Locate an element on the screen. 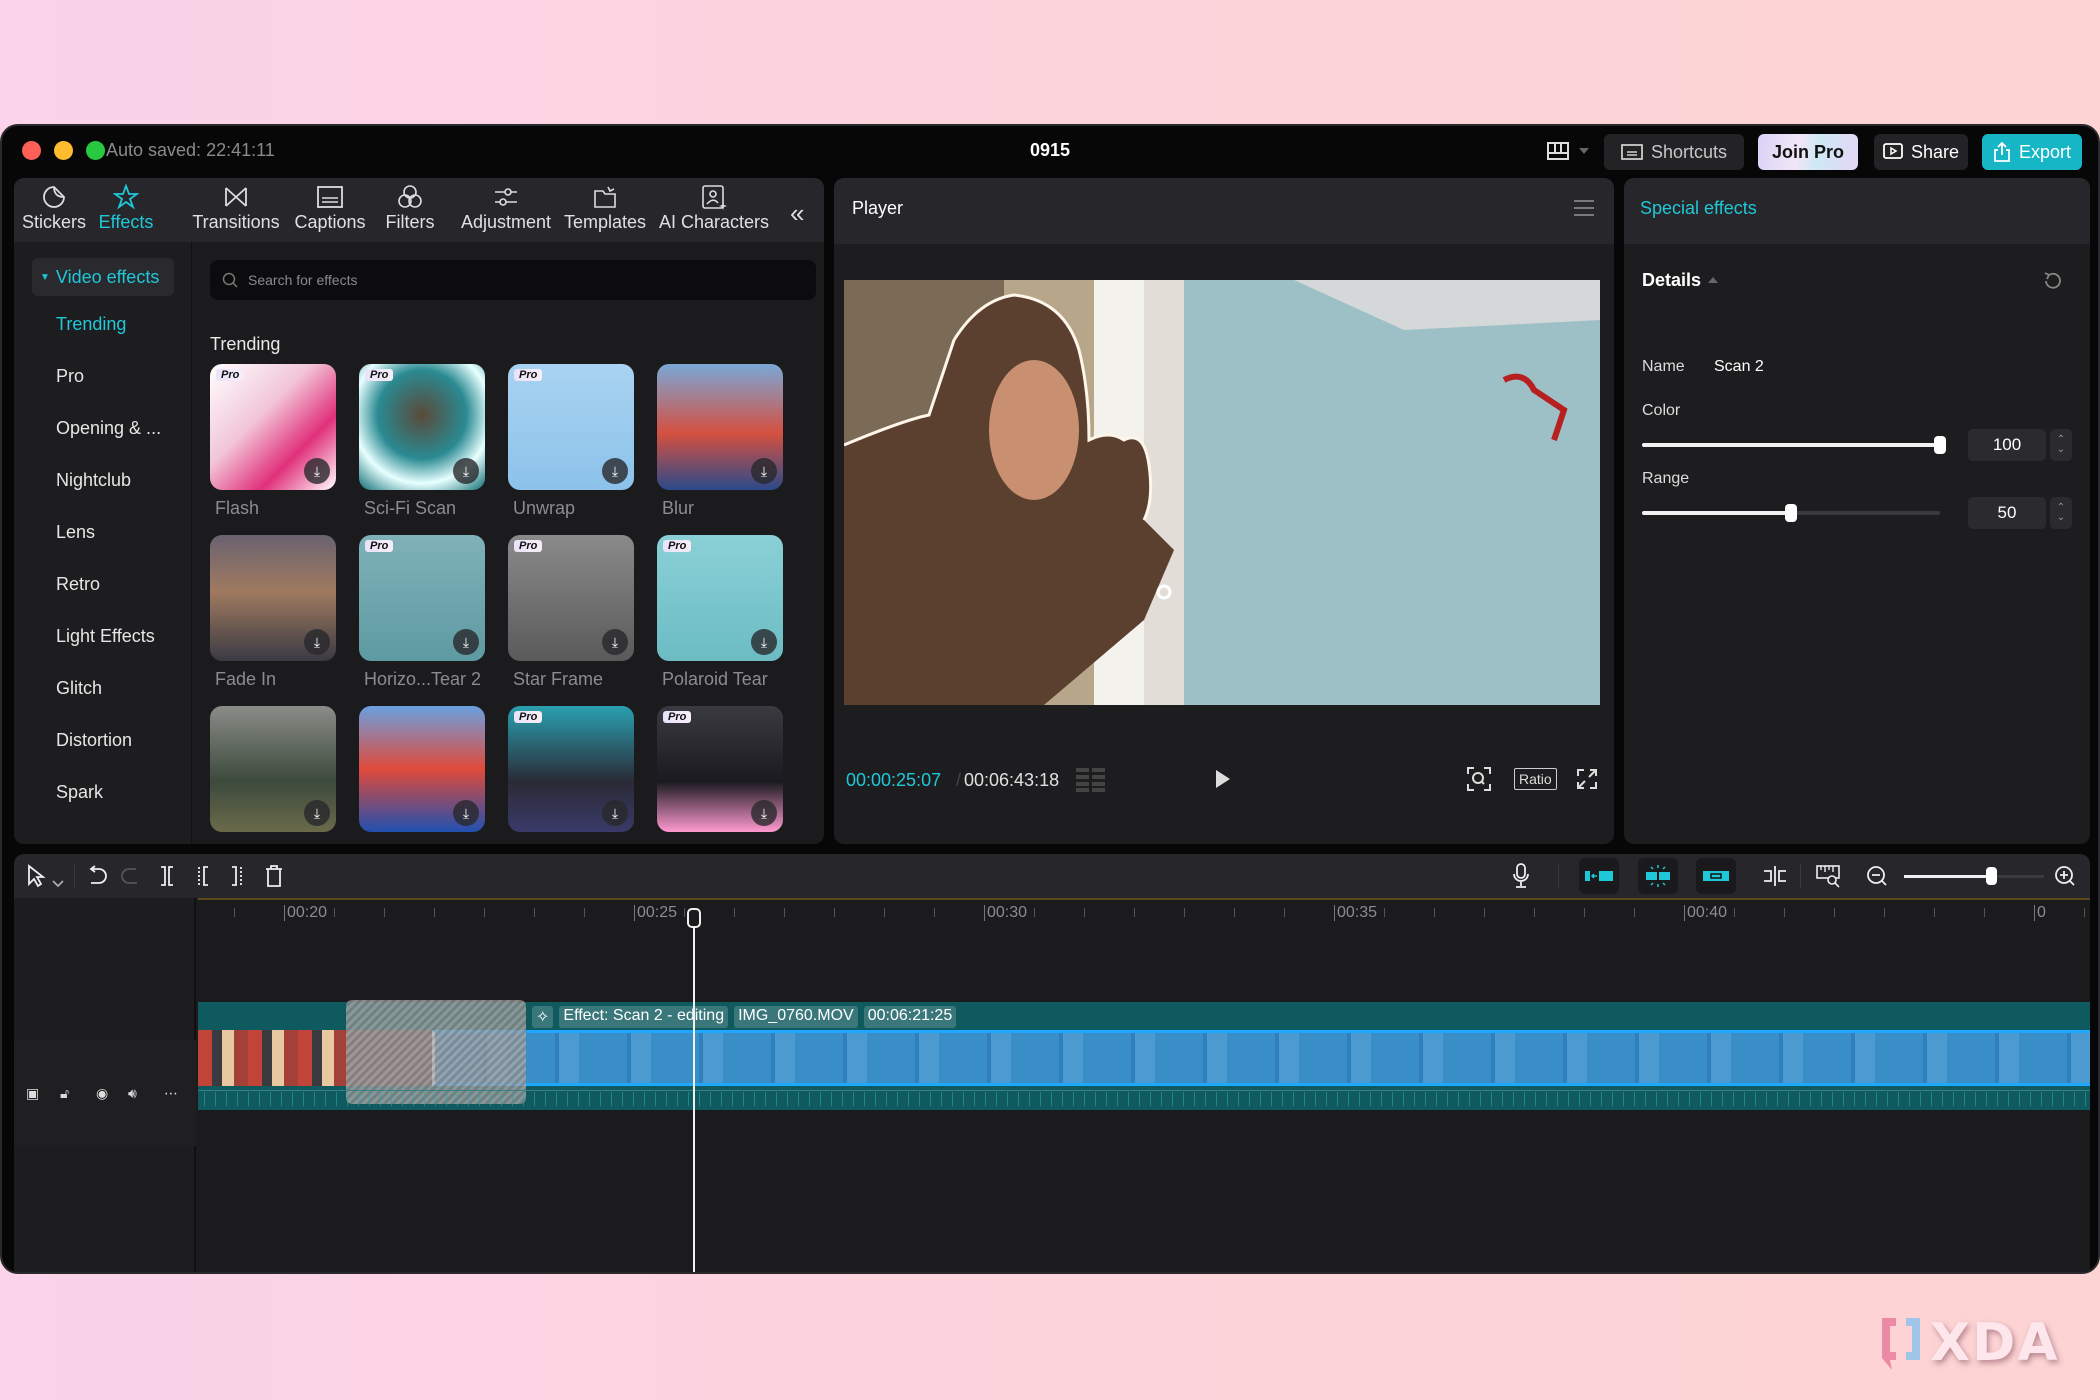 The height and width of the screenshot is (1400, 2100). player-menu-icon is located at coordinates (1584, 210).